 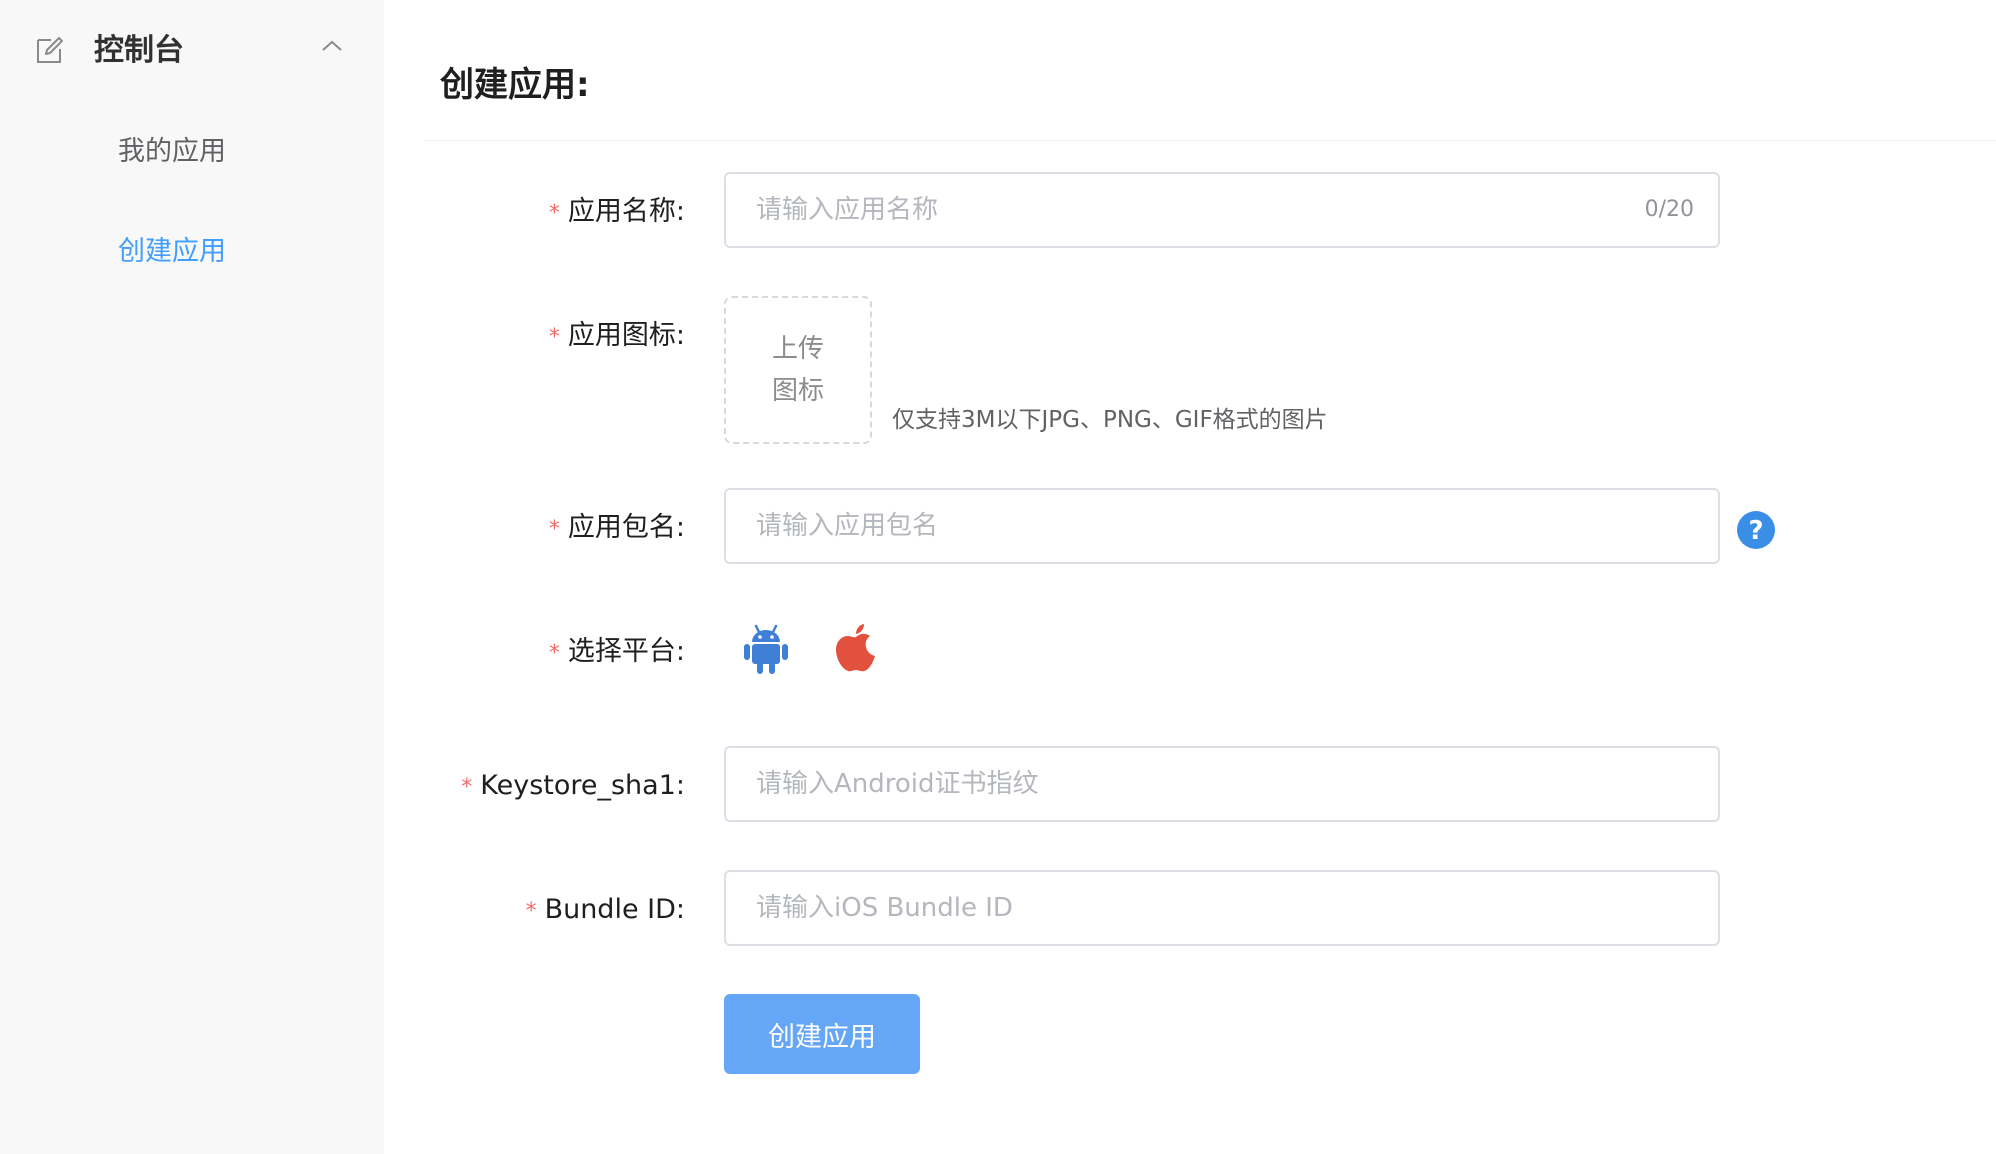 I want to click on bundle-id-input, so click(x=1222, y=908).